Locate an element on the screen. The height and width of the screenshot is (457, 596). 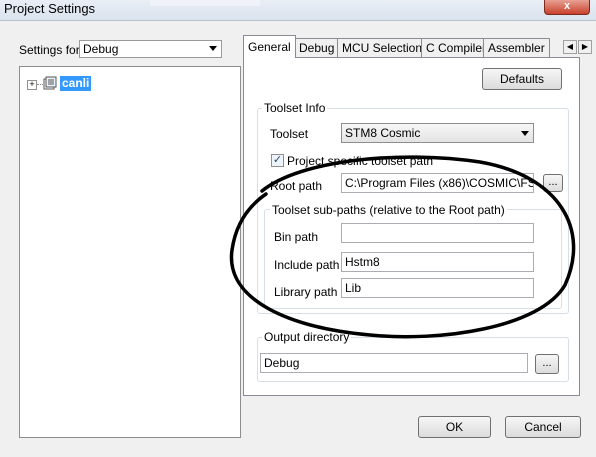
tree-expand-icon: + is located at coordinates (32, 85).